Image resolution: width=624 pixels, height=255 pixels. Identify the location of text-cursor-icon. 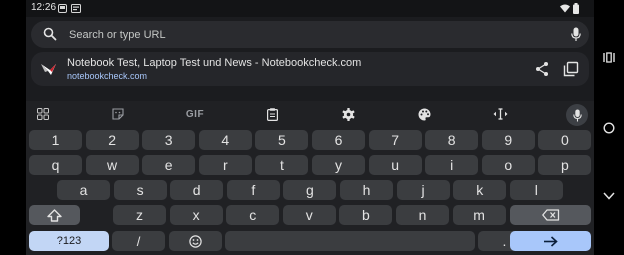
(500, 114).